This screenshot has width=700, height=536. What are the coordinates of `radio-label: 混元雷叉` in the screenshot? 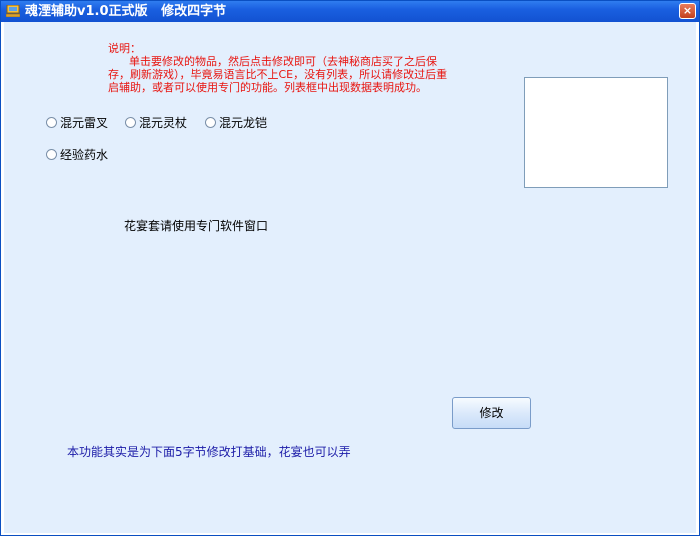 It's located at (84, 123).